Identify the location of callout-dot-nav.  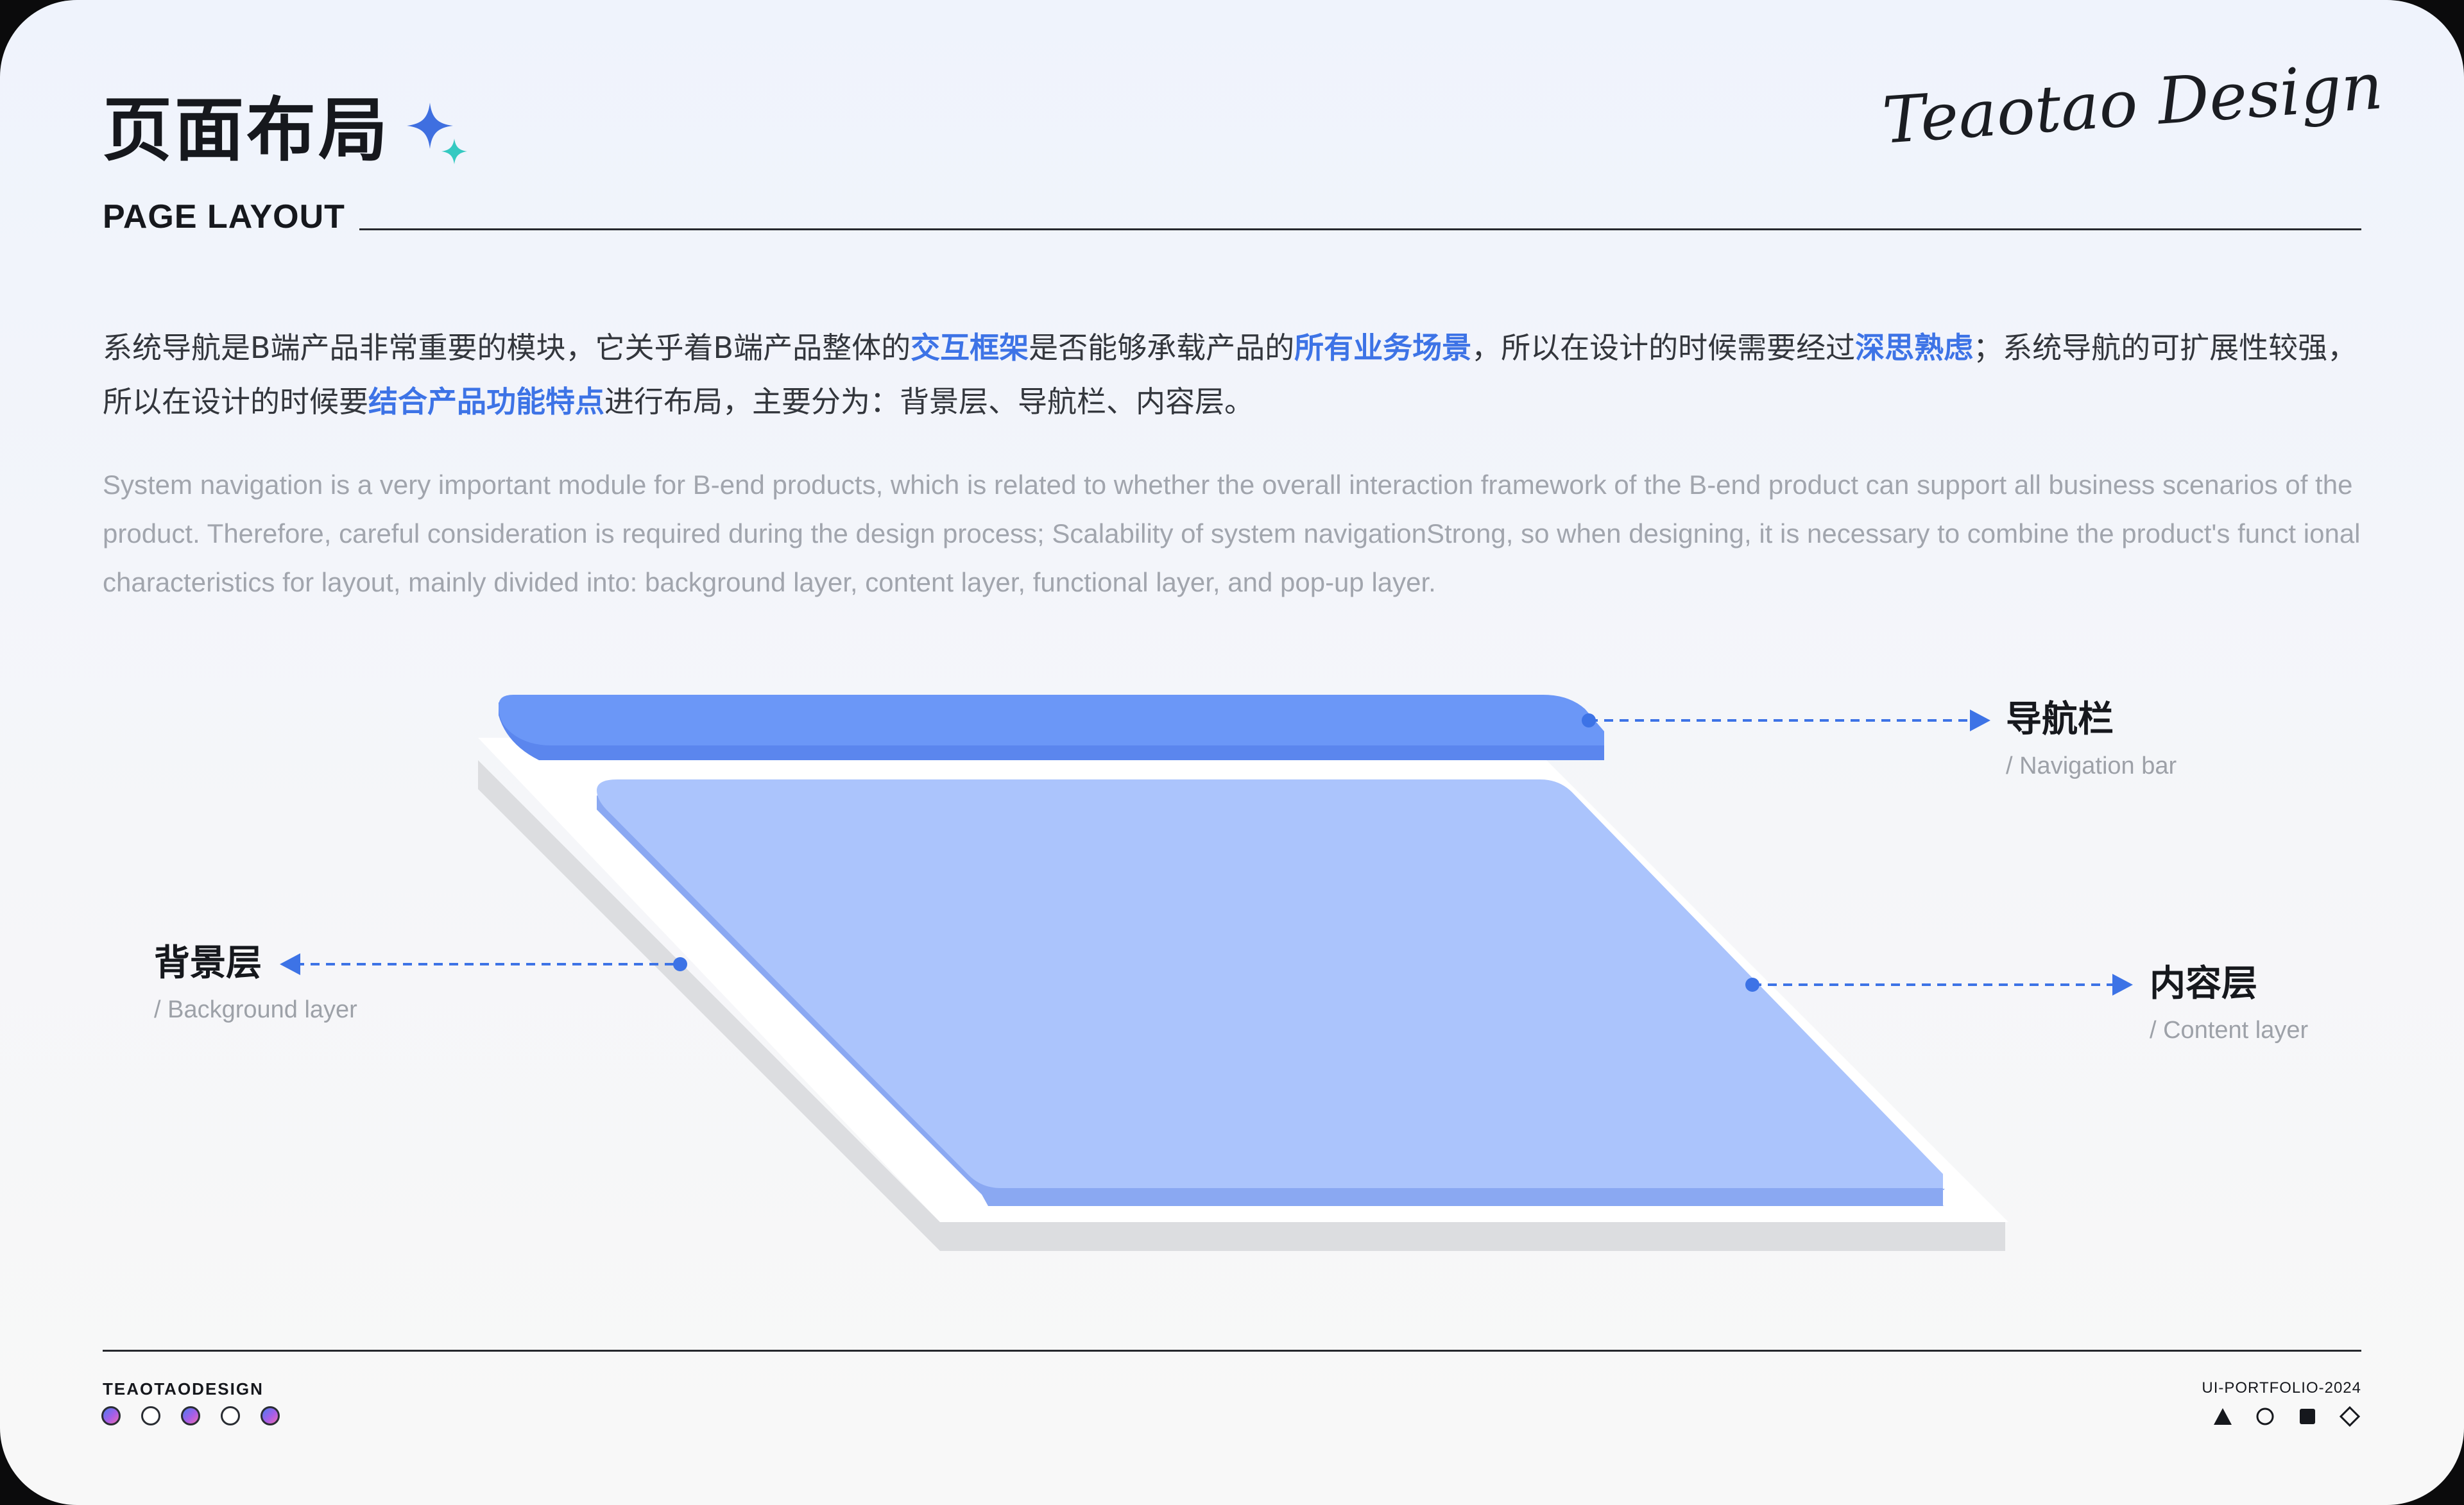
(1589, 720).